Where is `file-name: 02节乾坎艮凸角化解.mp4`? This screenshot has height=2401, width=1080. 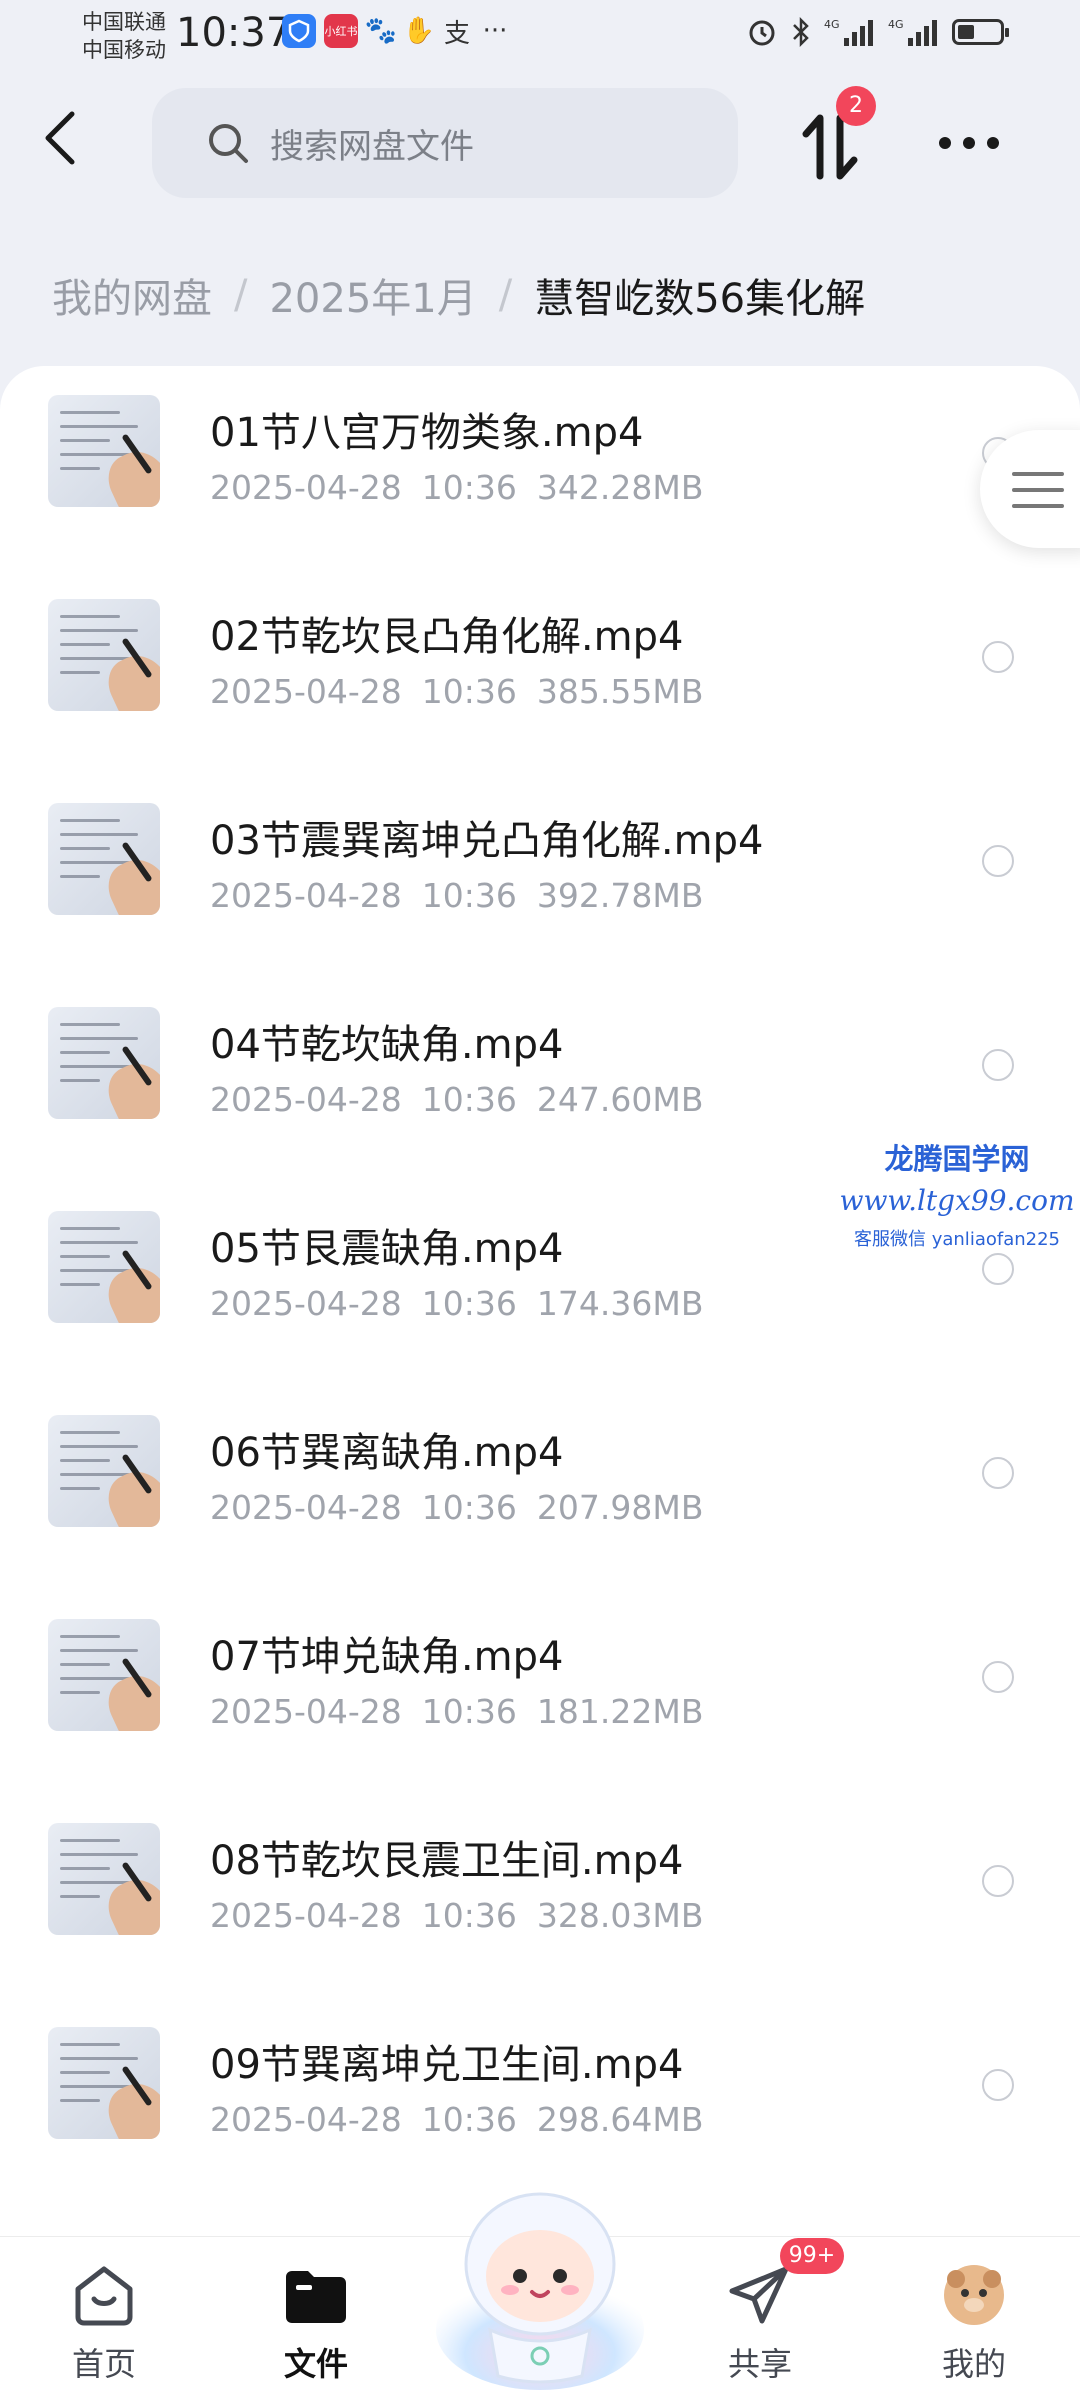
file-name: 02节乾坎艮凸角化解.mp4 is located at coordinates (447, 637).